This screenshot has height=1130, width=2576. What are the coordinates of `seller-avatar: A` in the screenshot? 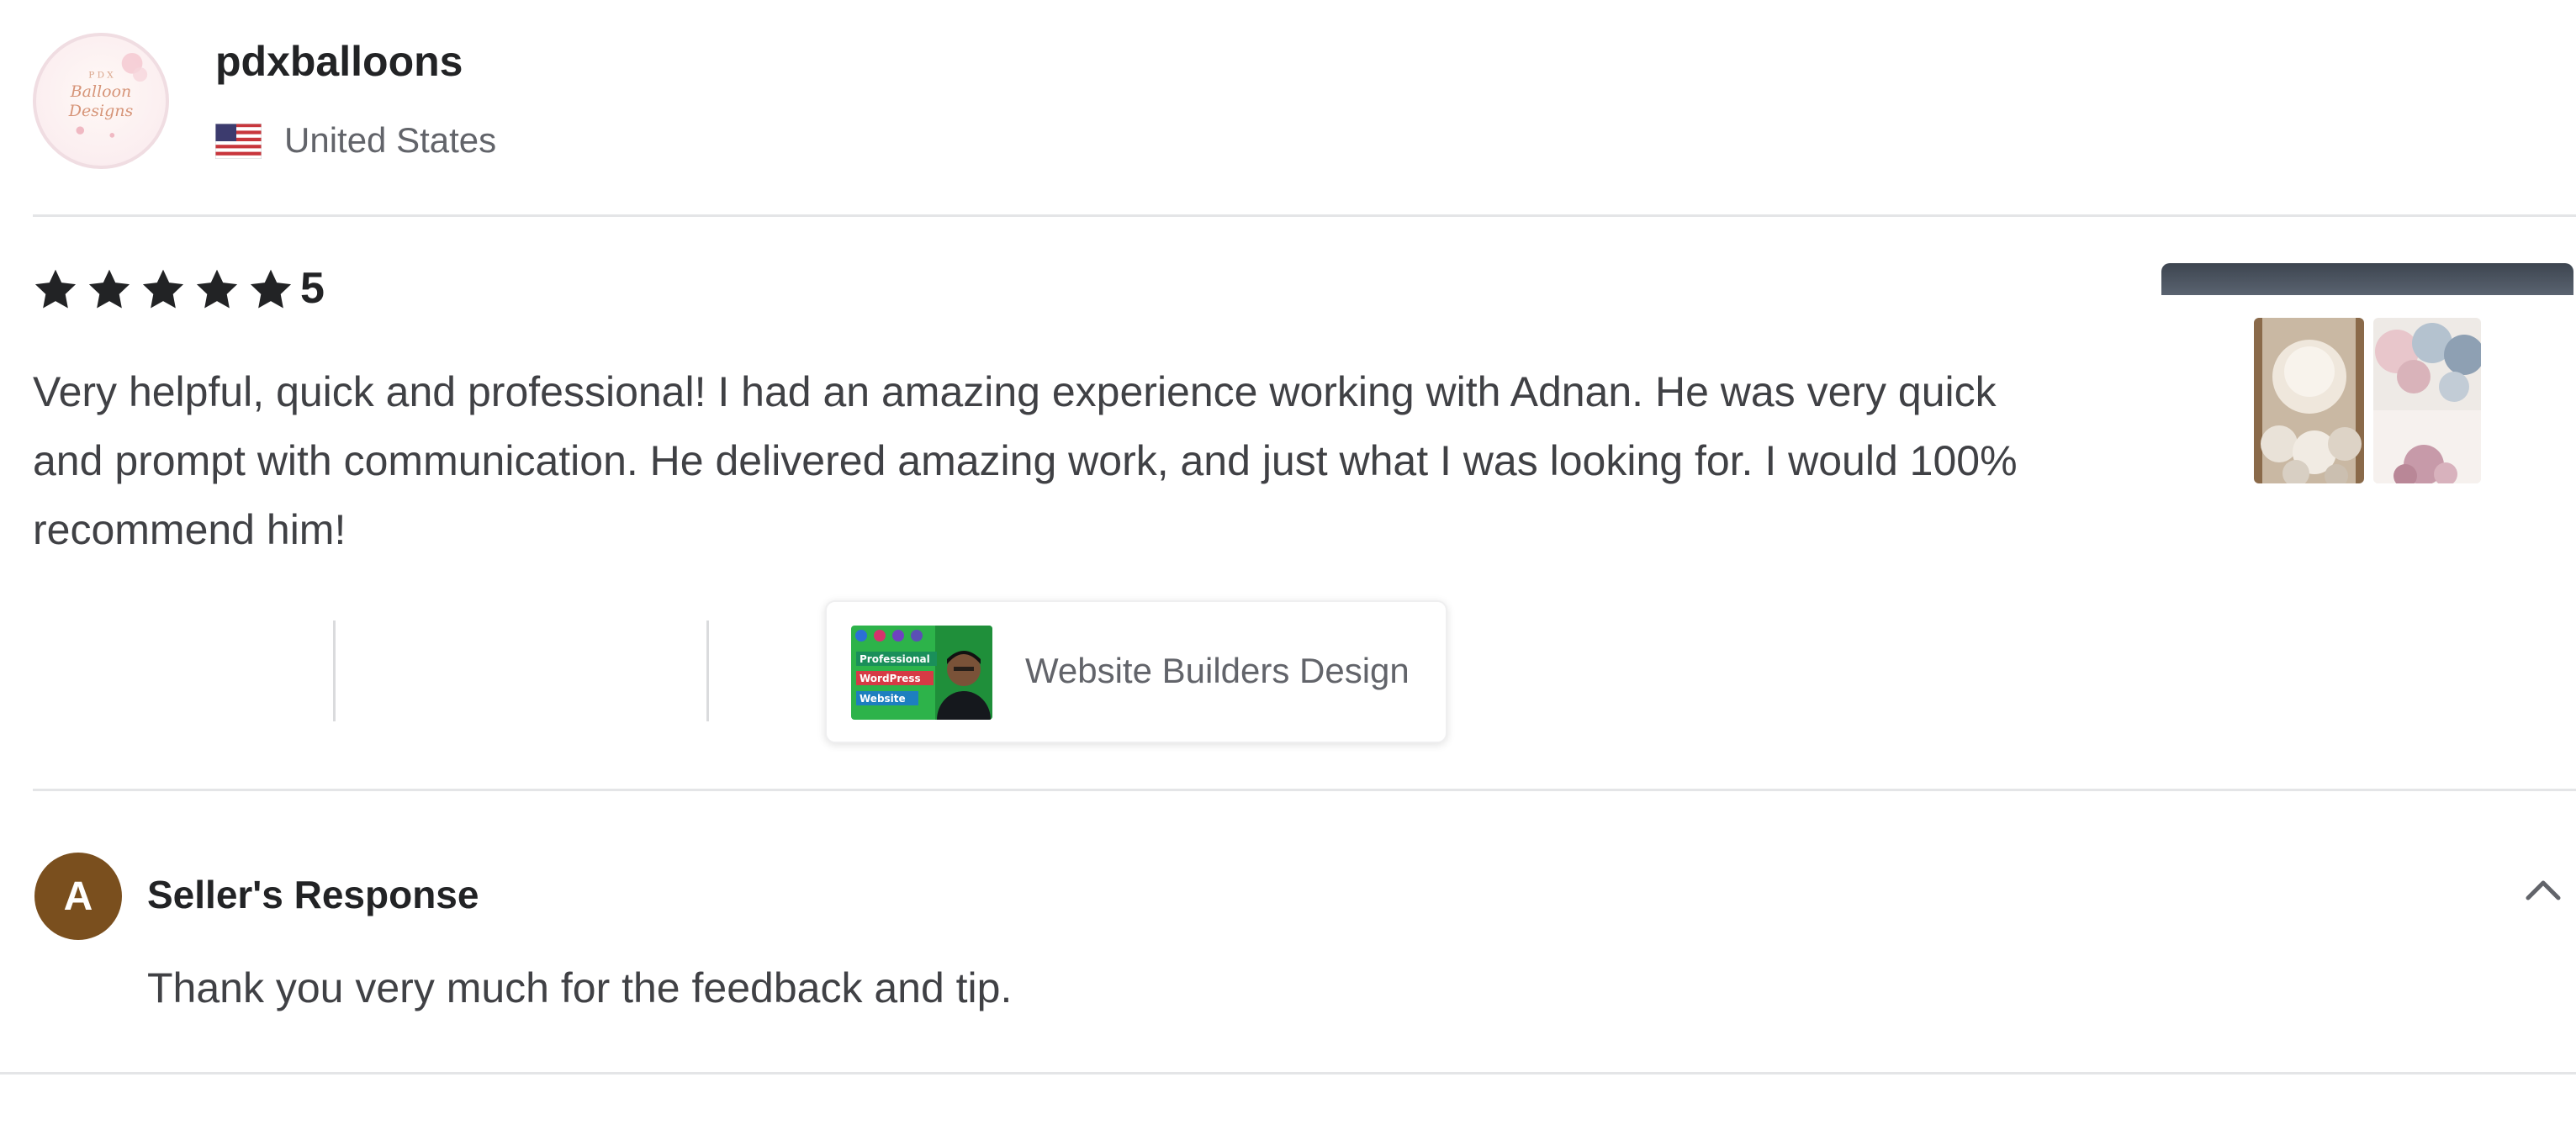 It's located at (78, 897).